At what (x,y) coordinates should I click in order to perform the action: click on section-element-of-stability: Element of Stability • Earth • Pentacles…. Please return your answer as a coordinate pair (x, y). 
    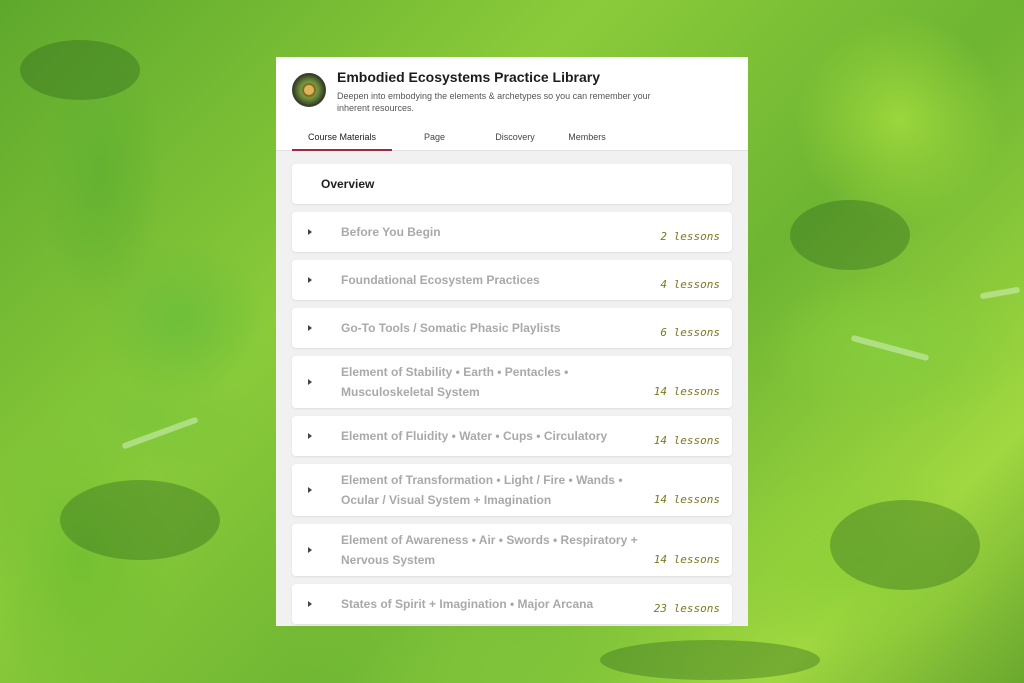
    Looking at the image, I should click on (512, 382).